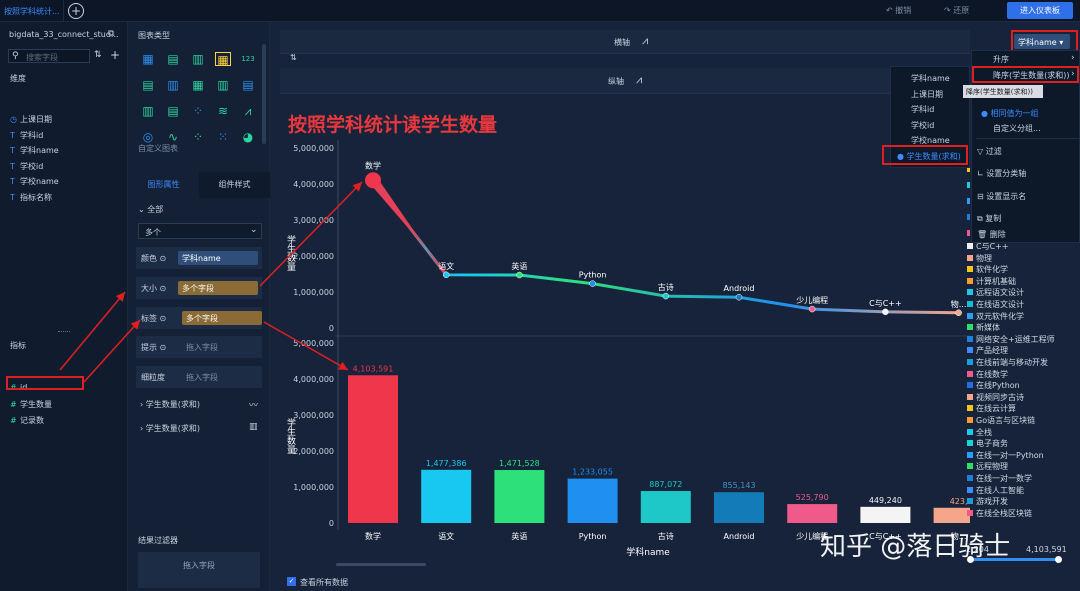  Describe the element at coordinates (173, 85) in the screenshot. I see `stacked-bar-icon: ▥` at that location.